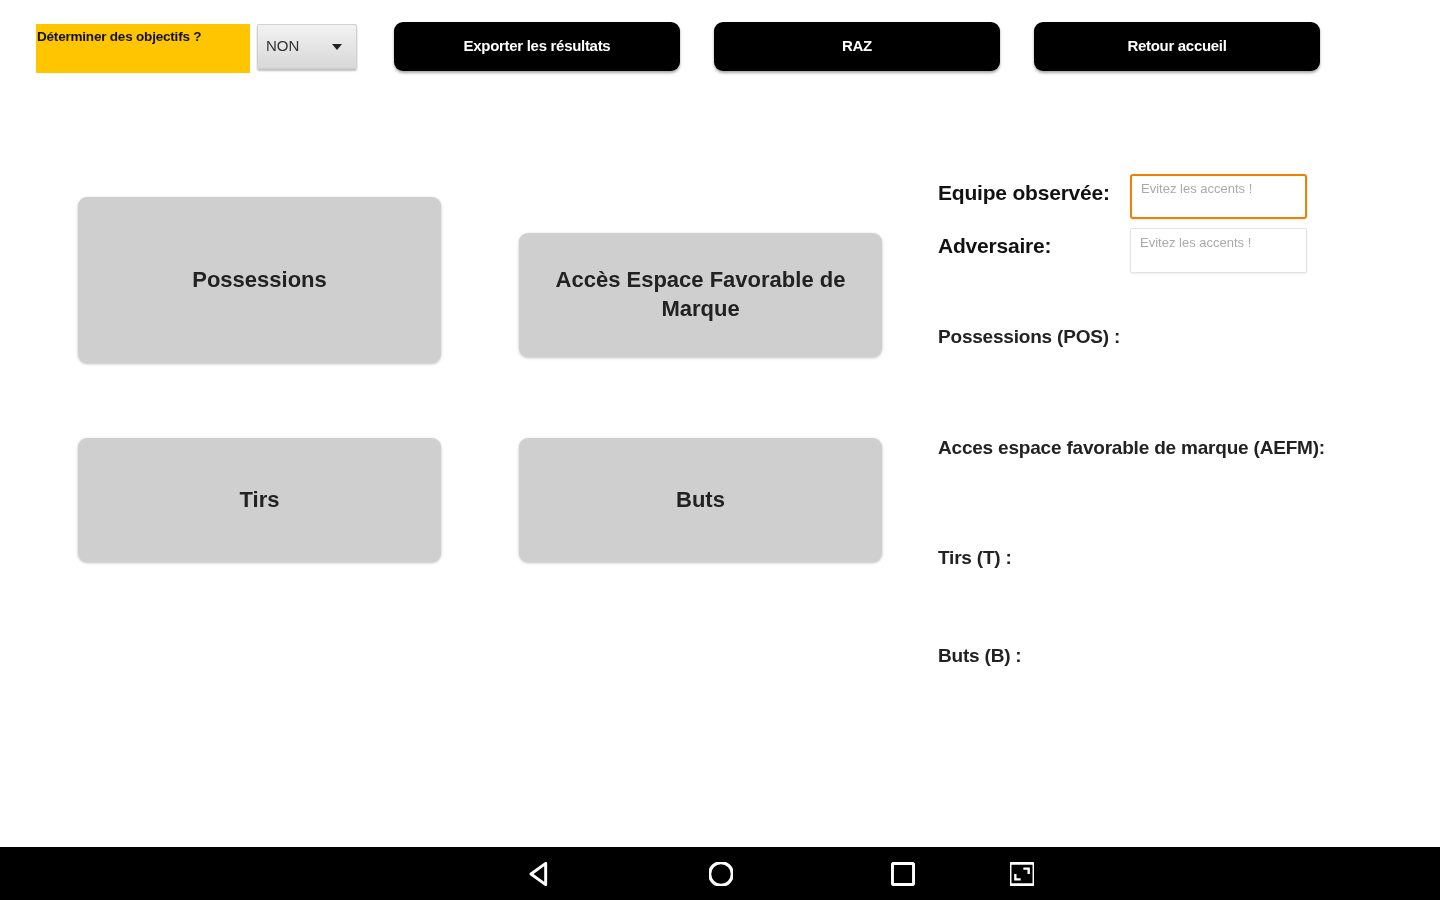 The width and height of the screenshot is (1440, 900). I want to click on objectives-label: Déterminer des objectifs ?, so click(143, 48).